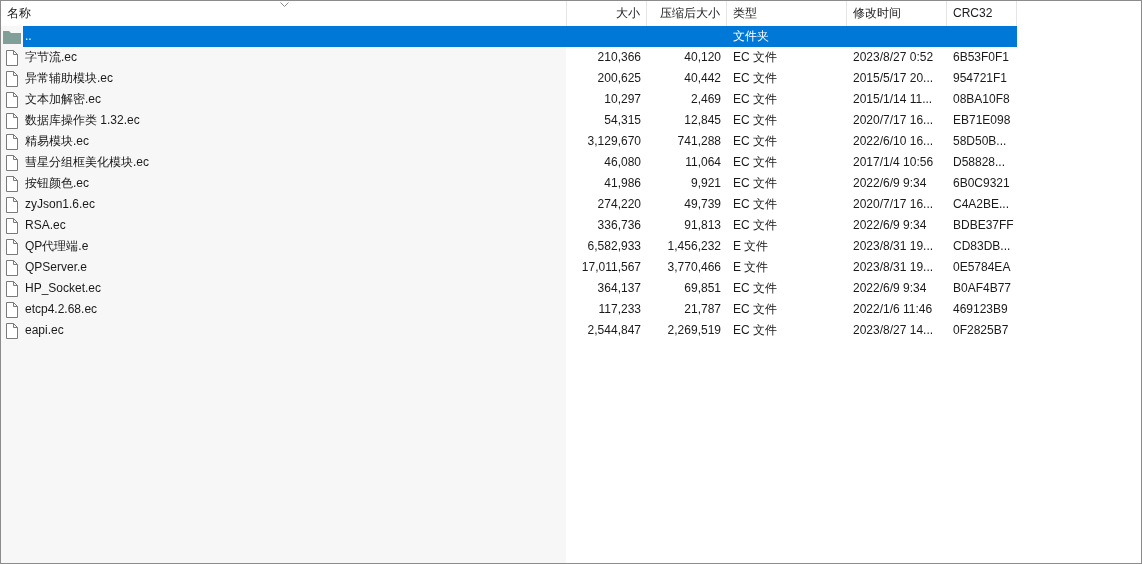 The width and height of the screenshot is (1142, 564). What do you see at coordinates (982, 267) in the screenshot?
I see `table-cell-text: 0E5784EA` at bounding box center [982, 267].